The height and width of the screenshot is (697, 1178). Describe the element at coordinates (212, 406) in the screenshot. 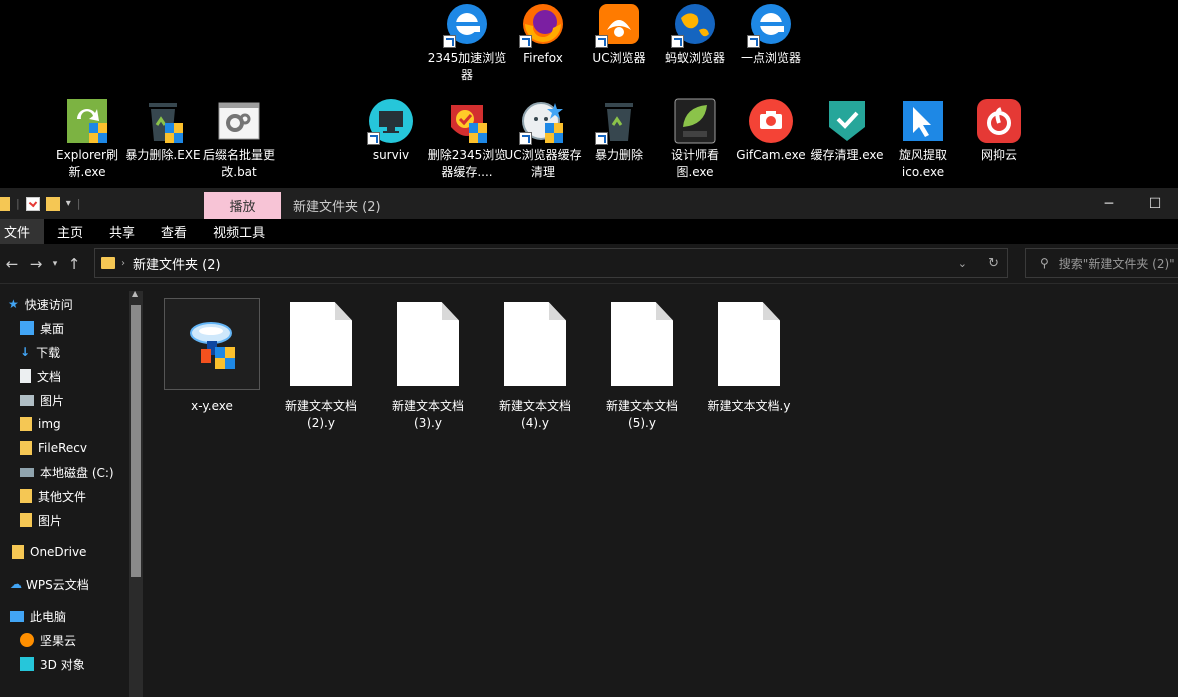

I see `file-name: x-y.exe` at that location.